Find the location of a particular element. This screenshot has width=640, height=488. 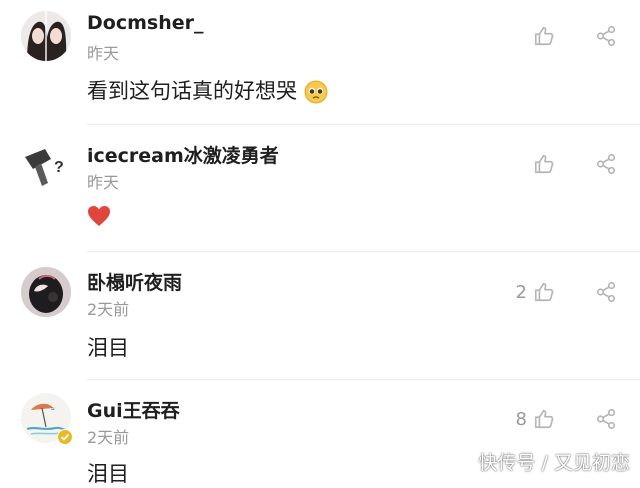

like-count: 2 is located at coordinates (521, 292).